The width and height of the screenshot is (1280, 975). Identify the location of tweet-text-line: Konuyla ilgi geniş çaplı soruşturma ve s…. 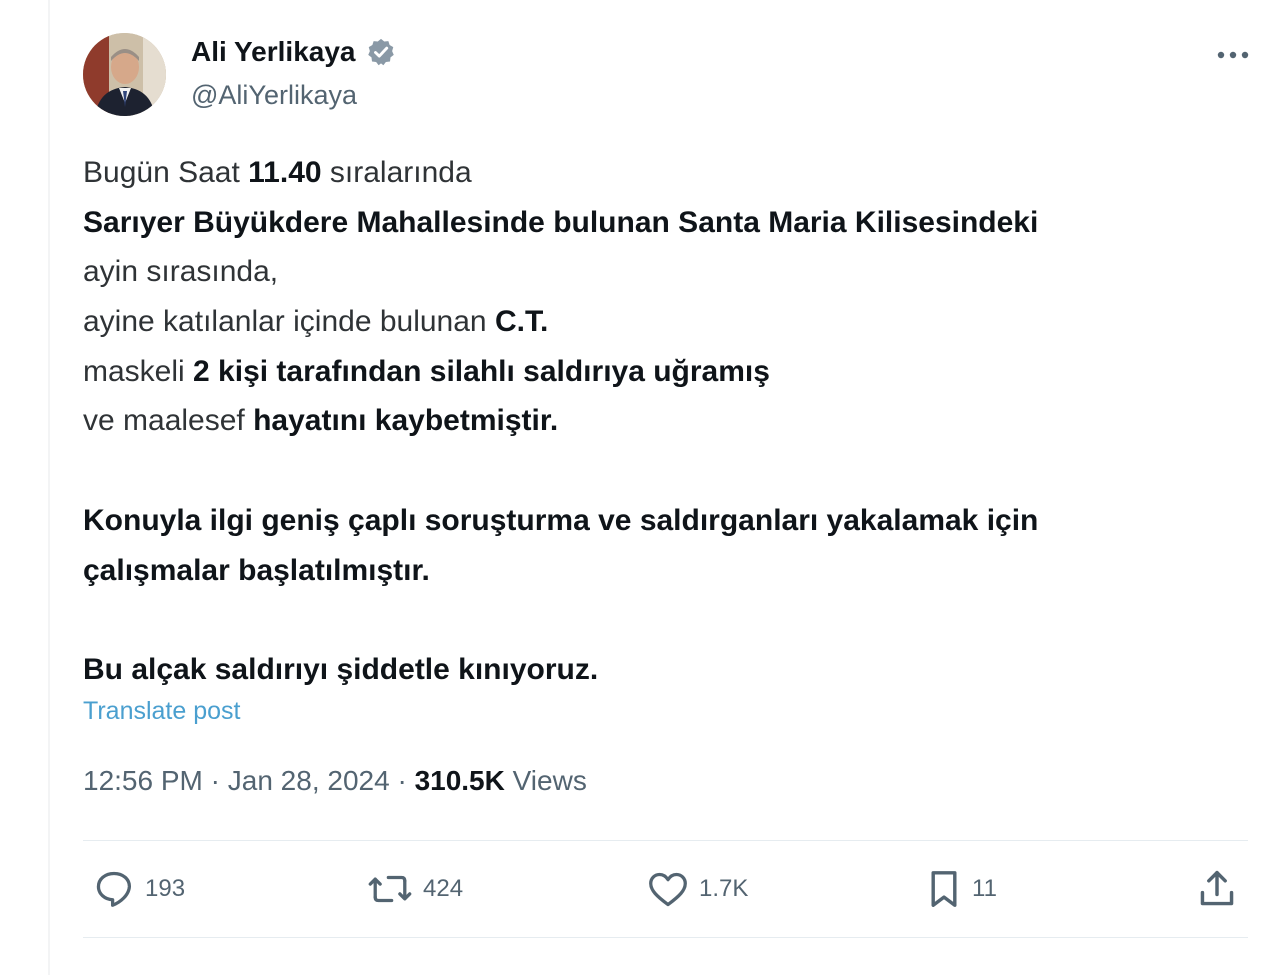
(658, 521).